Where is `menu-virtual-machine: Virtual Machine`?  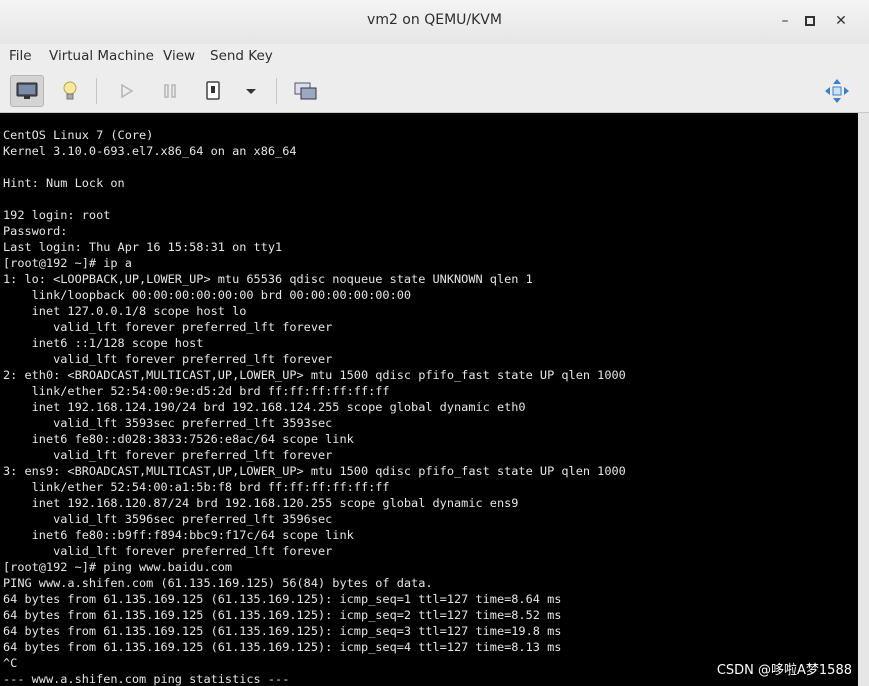 menu-virtual-machine: Virtual Machine is located at coordinates (101, 56).